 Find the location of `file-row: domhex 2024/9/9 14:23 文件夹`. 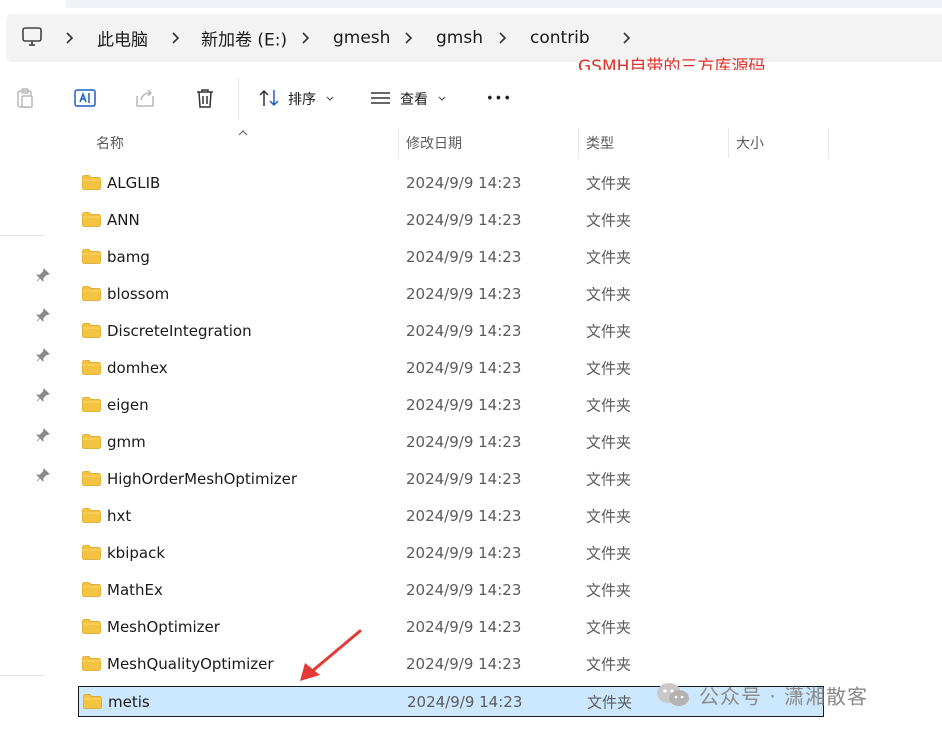

file-row: domhex 2024/9/9 14:23 文件夹 is located at coordinates (451, 368).